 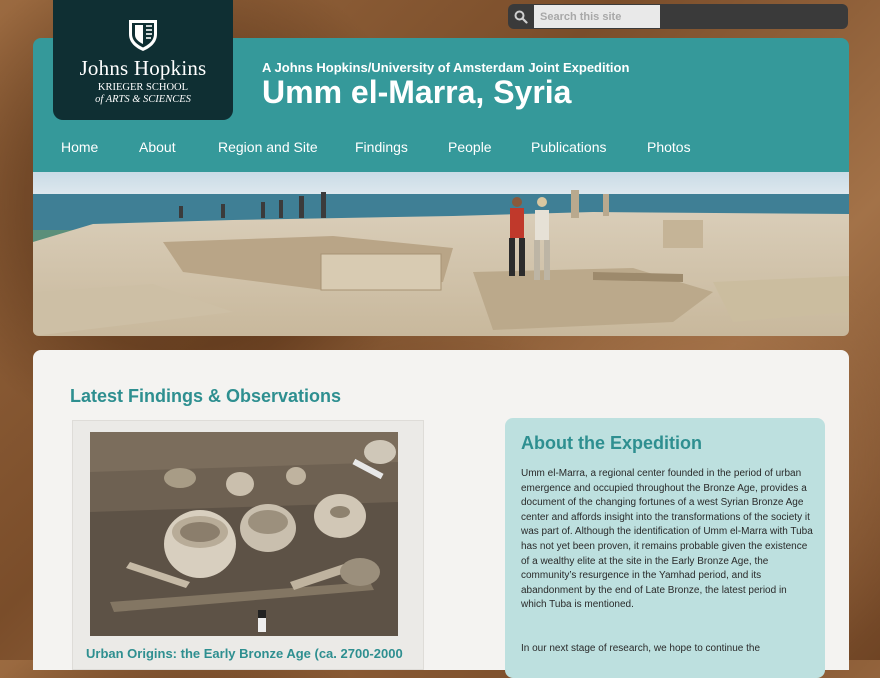 I want to click on search-bar, so click(x=678, y=16).